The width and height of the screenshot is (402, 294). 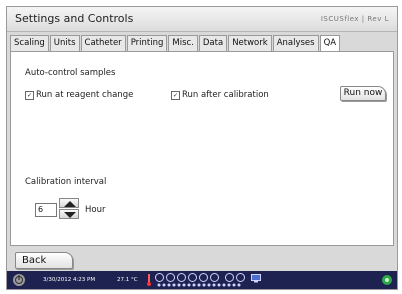 What do you see at coordinates (149, 280) in the screenshot?
I see `thermometer-icon` at bounding box center [149, 280].